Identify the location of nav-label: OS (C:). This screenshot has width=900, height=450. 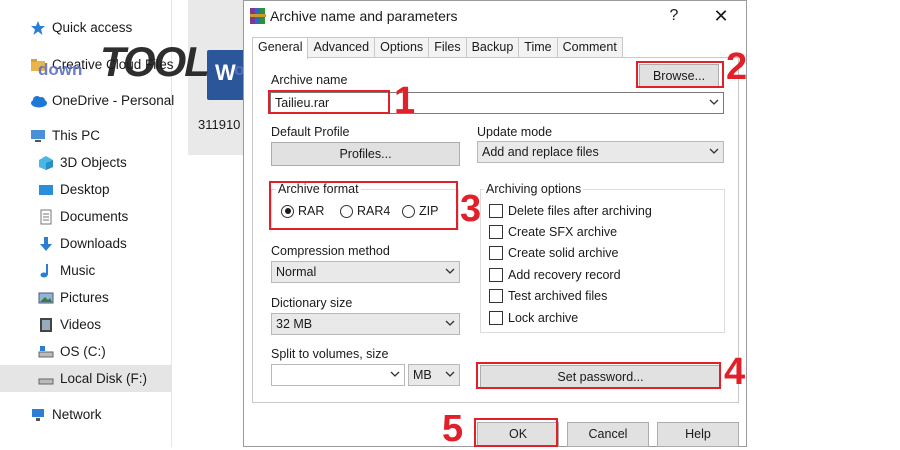
(83, 351).